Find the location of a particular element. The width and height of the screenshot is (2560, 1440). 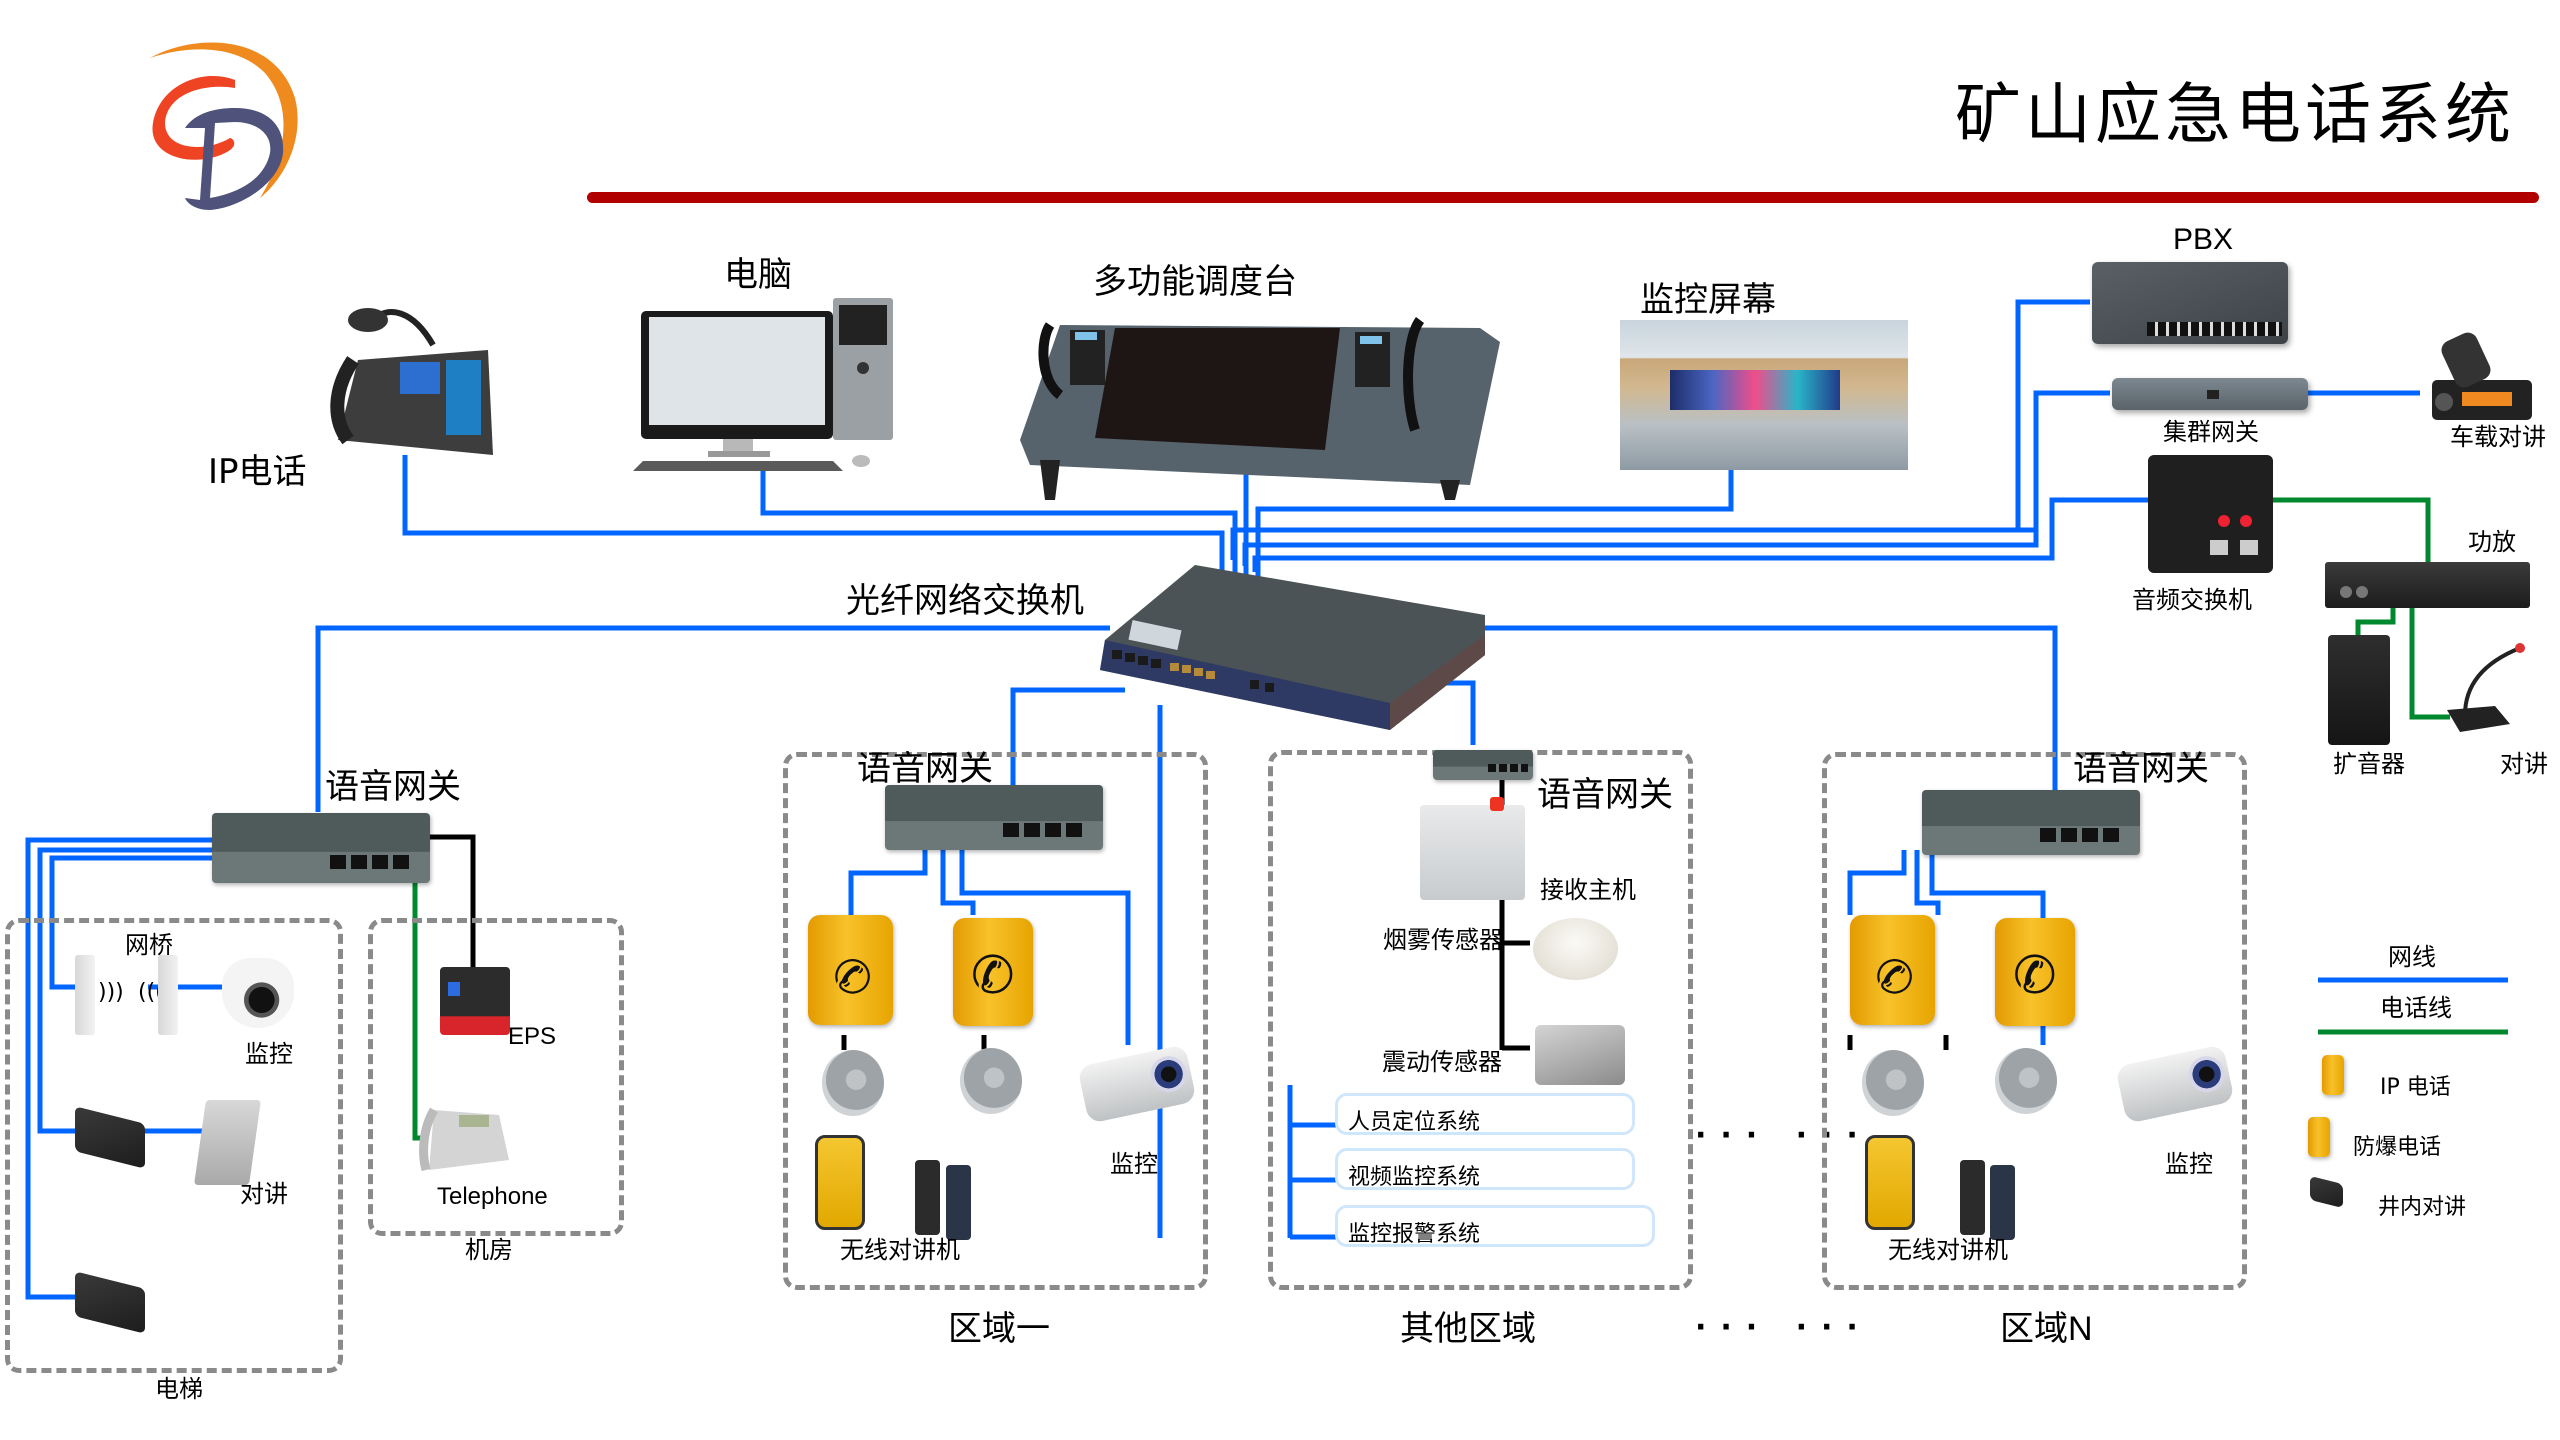

personnel-positioning-system: 人员定位系统 is located at coordinates (1485, 1114).